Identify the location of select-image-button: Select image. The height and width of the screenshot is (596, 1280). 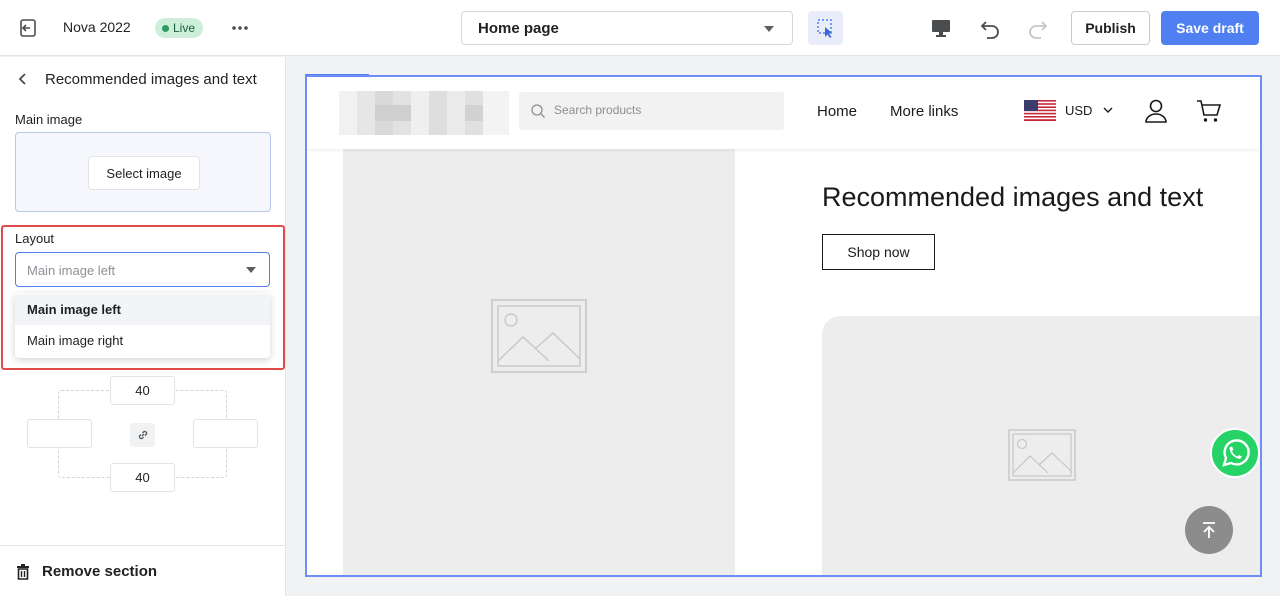
(144, 173).